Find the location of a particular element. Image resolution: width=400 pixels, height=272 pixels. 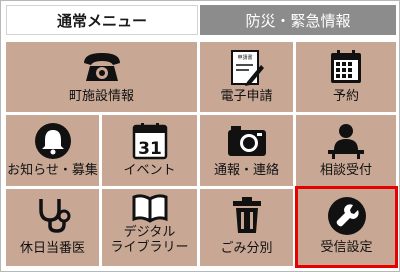

tile-report: 通報・連絡 is located at coordinates (246, 150).